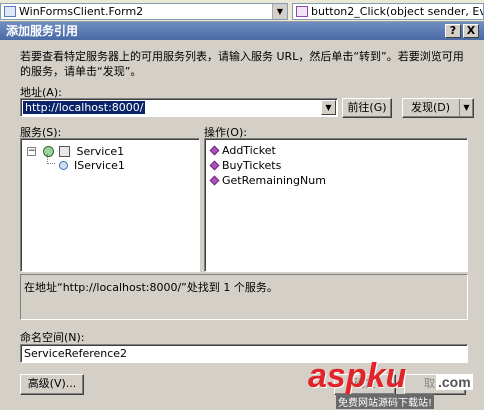 This screenshot has height=410, width=484. Describe the element at coordinates (242, 31) in the screenshot. I see `dialog-title-bar: 添加服务引用 ? X` at that location.